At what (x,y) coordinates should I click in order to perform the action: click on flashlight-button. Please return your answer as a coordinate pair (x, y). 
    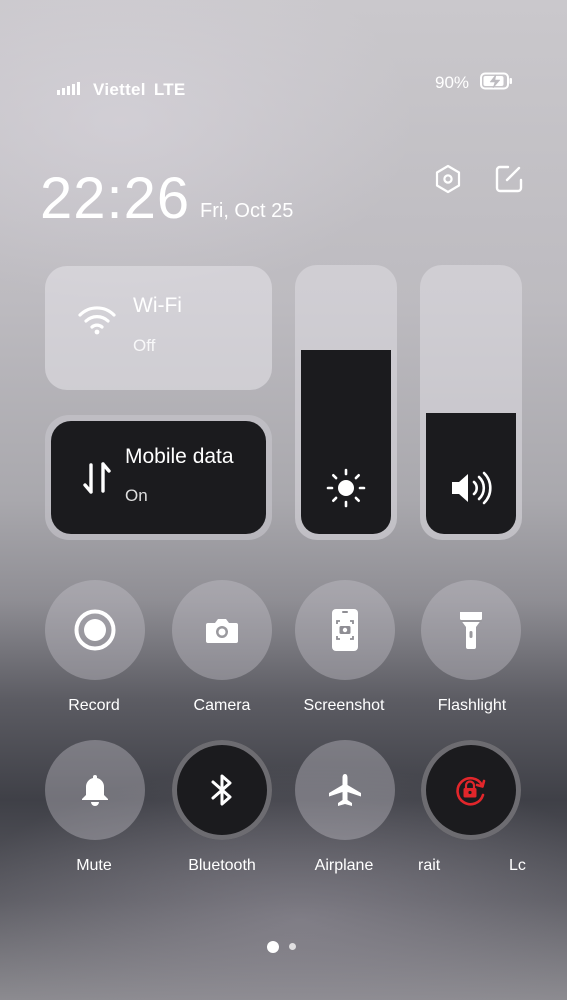
    Looking at the image, I should click on (471, 630).